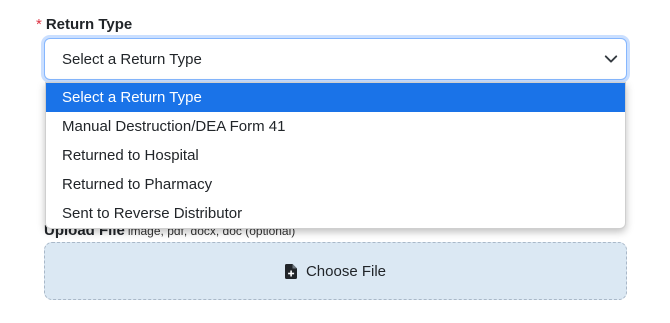 The width and height of the screenshot is (670, 323). Describe the element at coordinates (335, 213) in the screenshot. I see `option-sent-to-reverse-distributor: Sent to Reverse Distributor` at that location.